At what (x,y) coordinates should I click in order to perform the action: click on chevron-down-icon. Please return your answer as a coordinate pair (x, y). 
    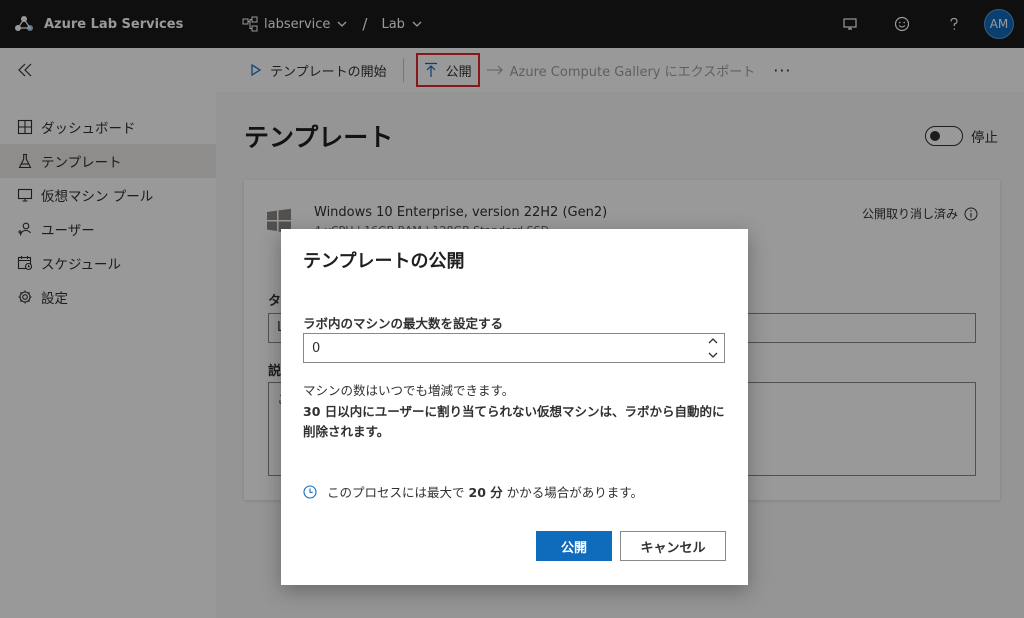
    Looking at the image, I should click on (713, 355).